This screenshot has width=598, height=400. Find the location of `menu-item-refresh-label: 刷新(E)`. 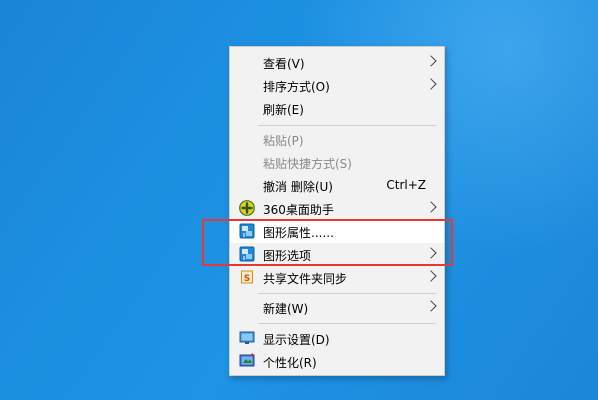

menu-item-refresh-label: 刷新(E) is located at coordinates (283, 110).